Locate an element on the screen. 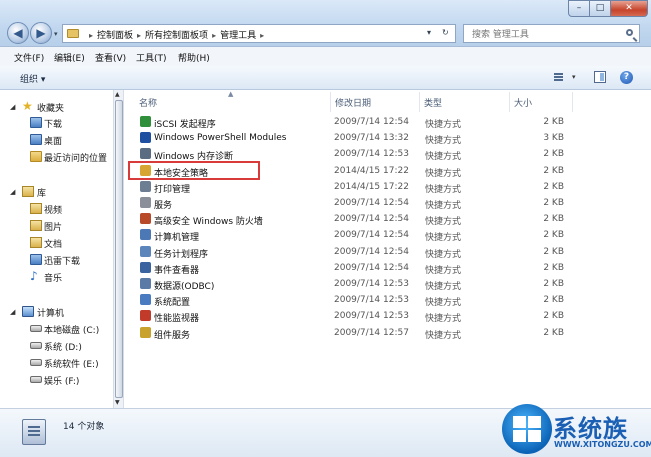 The image size is (651, 457). music-icon: ♪ is located at coordinates (34, 276).